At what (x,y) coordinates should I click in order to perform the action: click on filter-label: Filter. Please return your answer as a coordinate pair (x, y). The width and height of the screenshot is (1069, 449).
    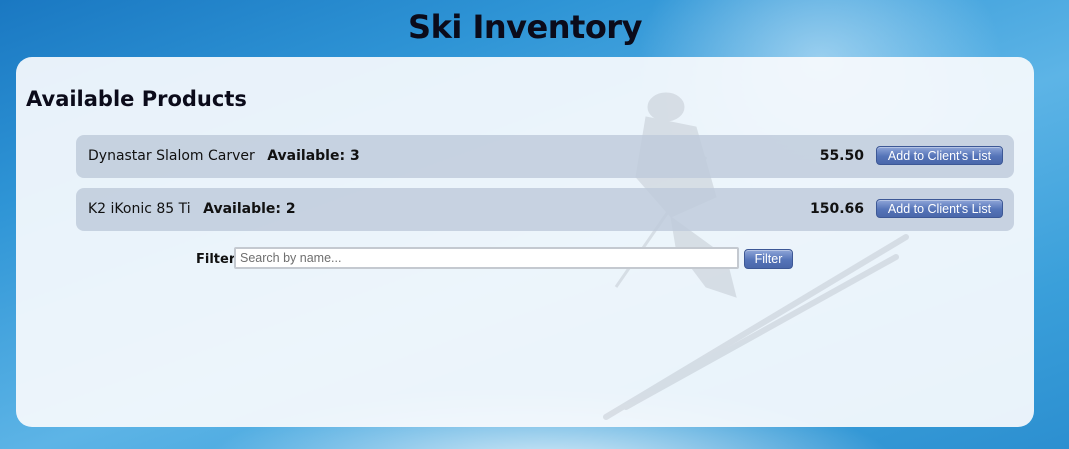
    Looking at the image, I should click on (216, 259).